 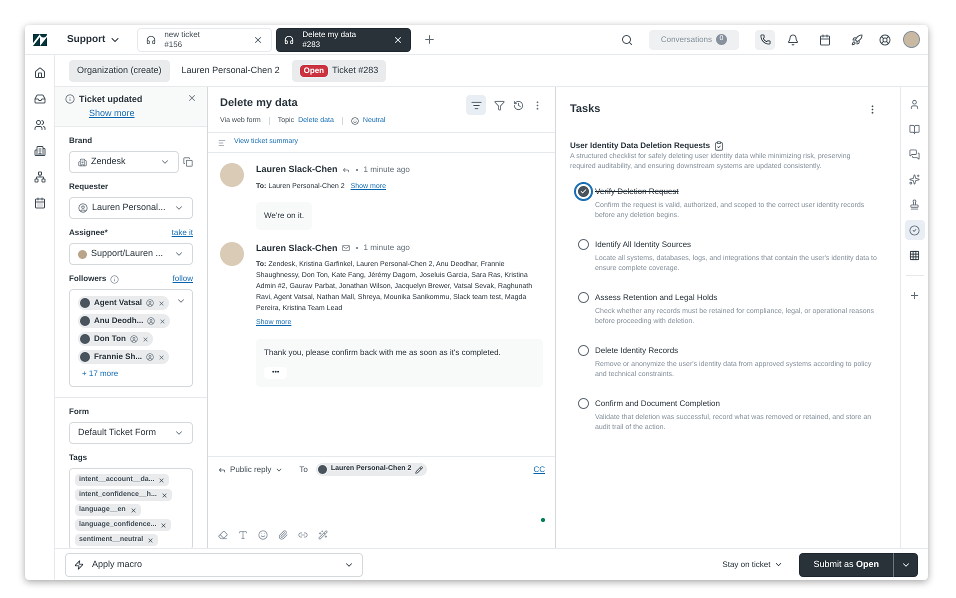 What do you see at coordinates (88, 233) in the screenshot?
I see `field-label: Assignee*` at bounding box center [88, 233].